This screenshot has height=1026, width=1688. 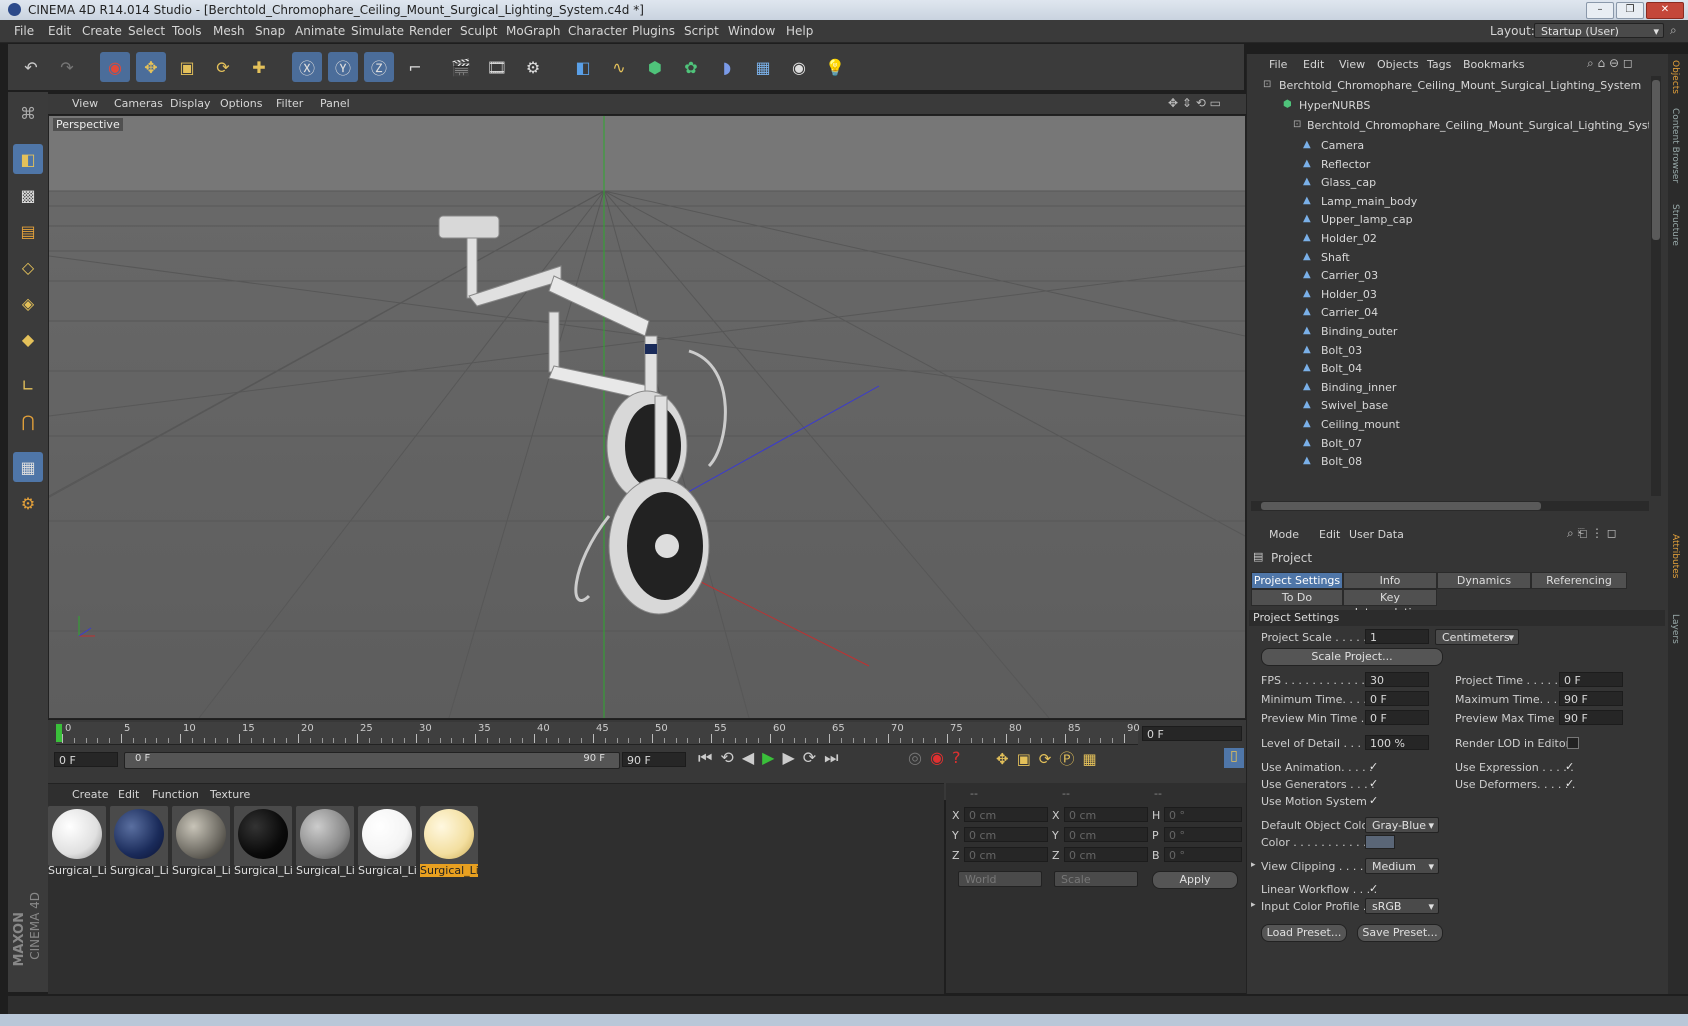 What do you see at coordinates (1477, 637) in the screenshot?
I see `project-scale-unit-dropdown: Centimeters ▾` at bounding box center [1477, 637].